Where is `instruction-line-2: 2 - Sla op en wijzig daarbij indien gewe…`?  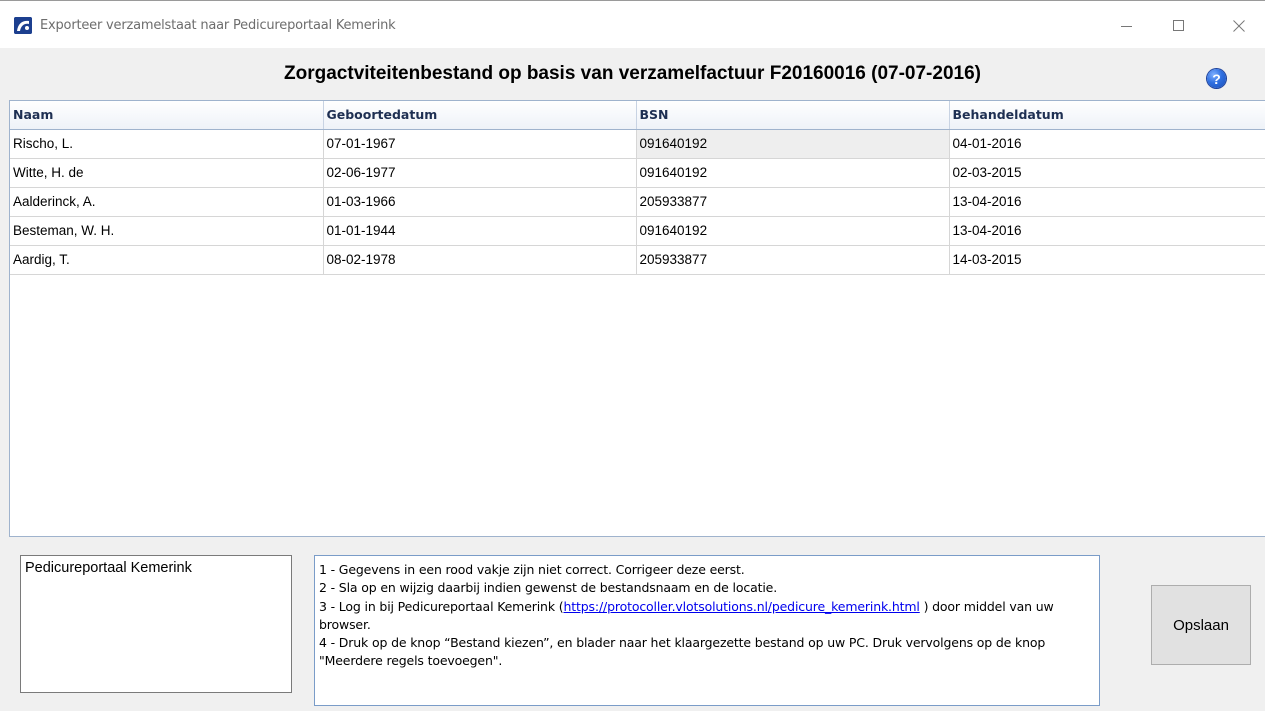 instruction-line-2: 2 - Sla op en wijzig daarbij indien gewe… is located at coordinates (548, 588).